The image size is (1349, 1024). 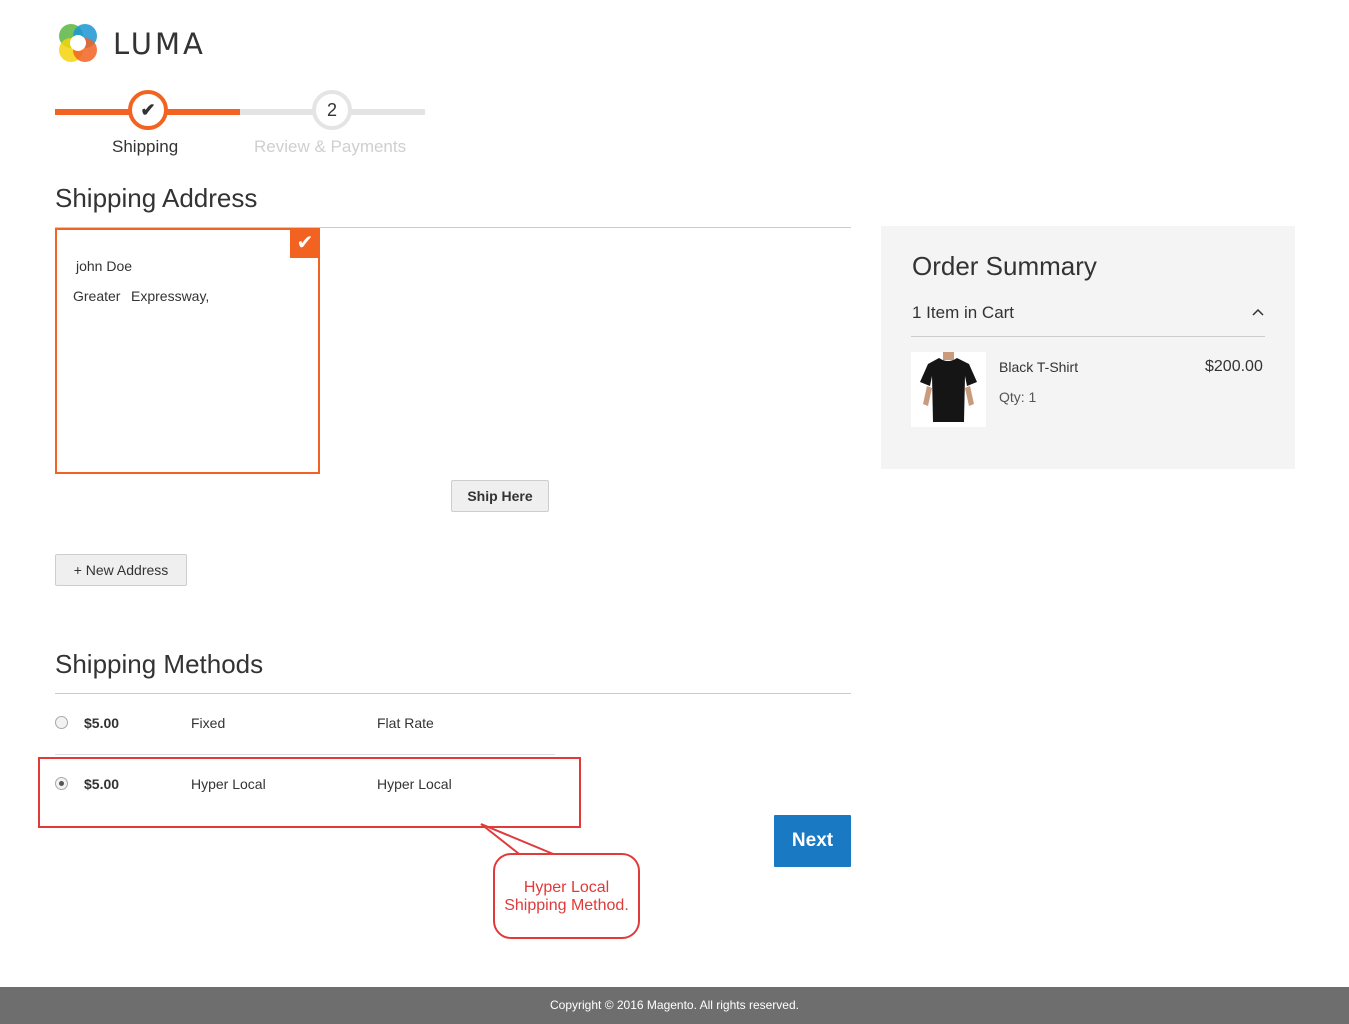 I want to click on selected-address-card: ✔ john Doe Greater Expressway,, so click(x=187, y=351).